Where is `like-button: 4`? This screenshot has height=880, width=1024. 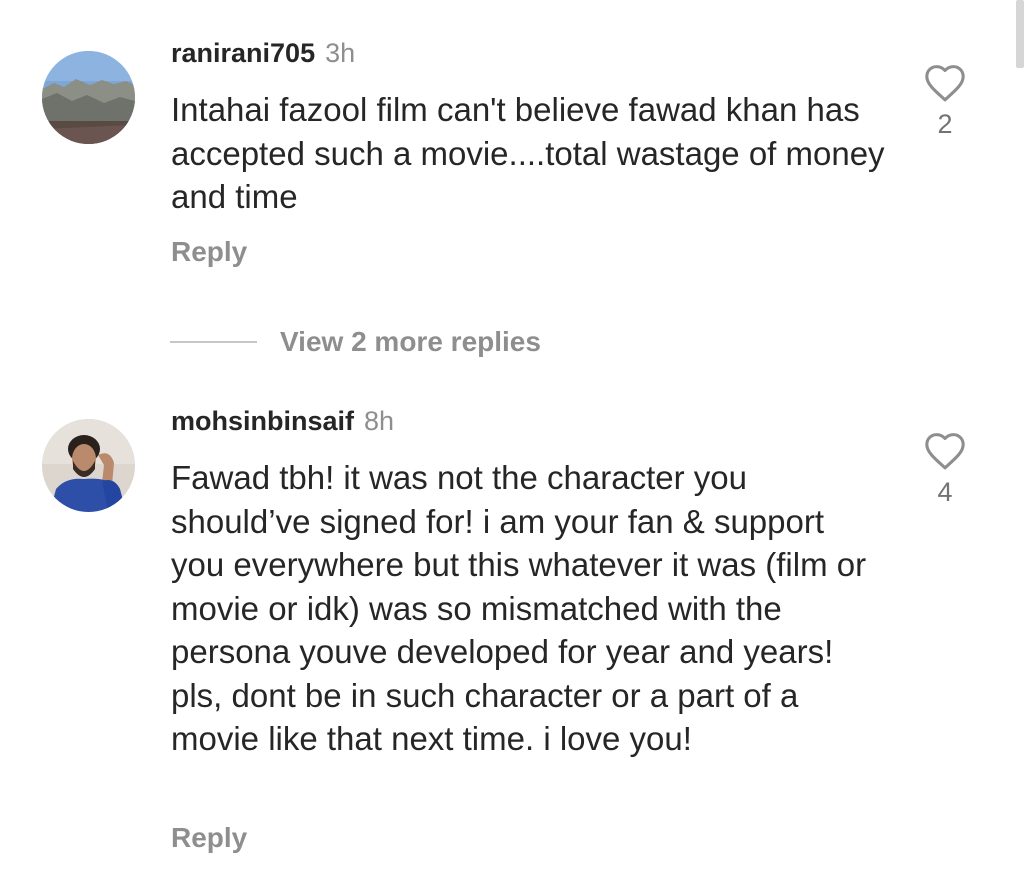
like-button: 4 is located at coordinates (945, 469).